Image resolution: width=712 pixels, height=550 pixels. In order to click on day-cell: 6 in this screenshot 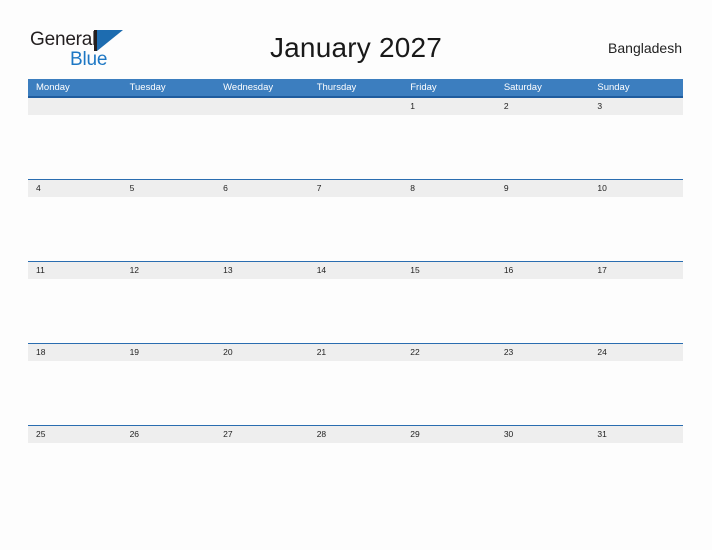, I will do `click(262, 188)`.